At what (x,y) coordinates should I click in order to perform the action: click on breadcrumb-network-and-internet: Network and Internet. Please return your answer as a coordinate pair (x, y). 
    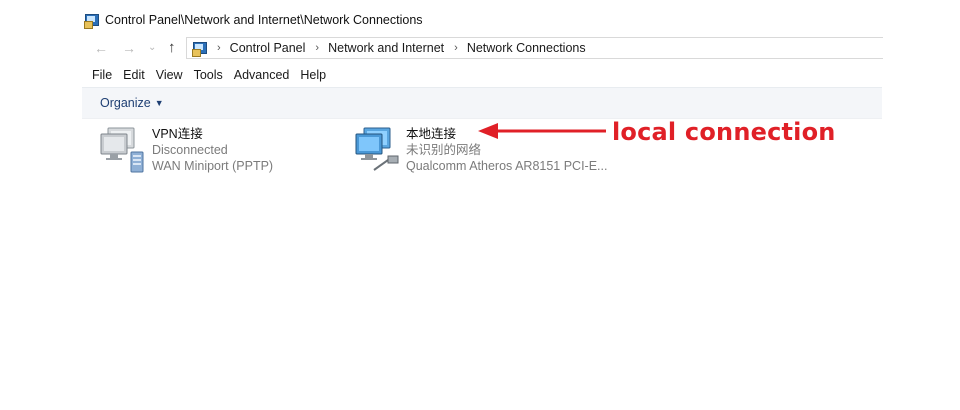
    Looking at the image, I should click on (386, 48).